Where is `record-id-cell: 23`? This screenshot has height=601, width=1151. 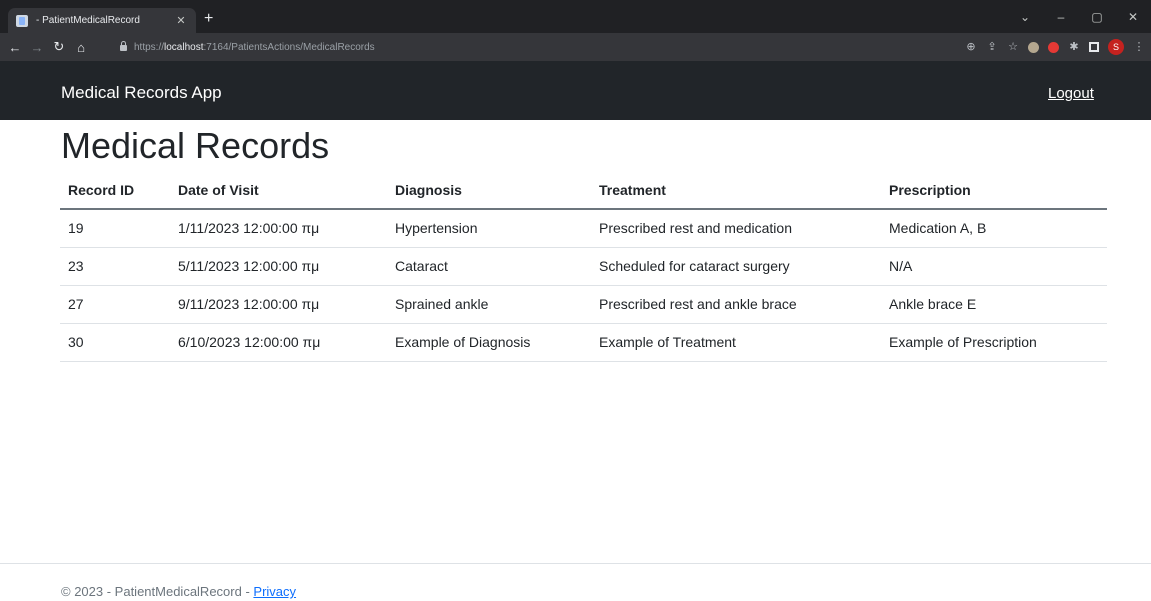
record-id-cell: 23 is located at coordinates (115, 266).